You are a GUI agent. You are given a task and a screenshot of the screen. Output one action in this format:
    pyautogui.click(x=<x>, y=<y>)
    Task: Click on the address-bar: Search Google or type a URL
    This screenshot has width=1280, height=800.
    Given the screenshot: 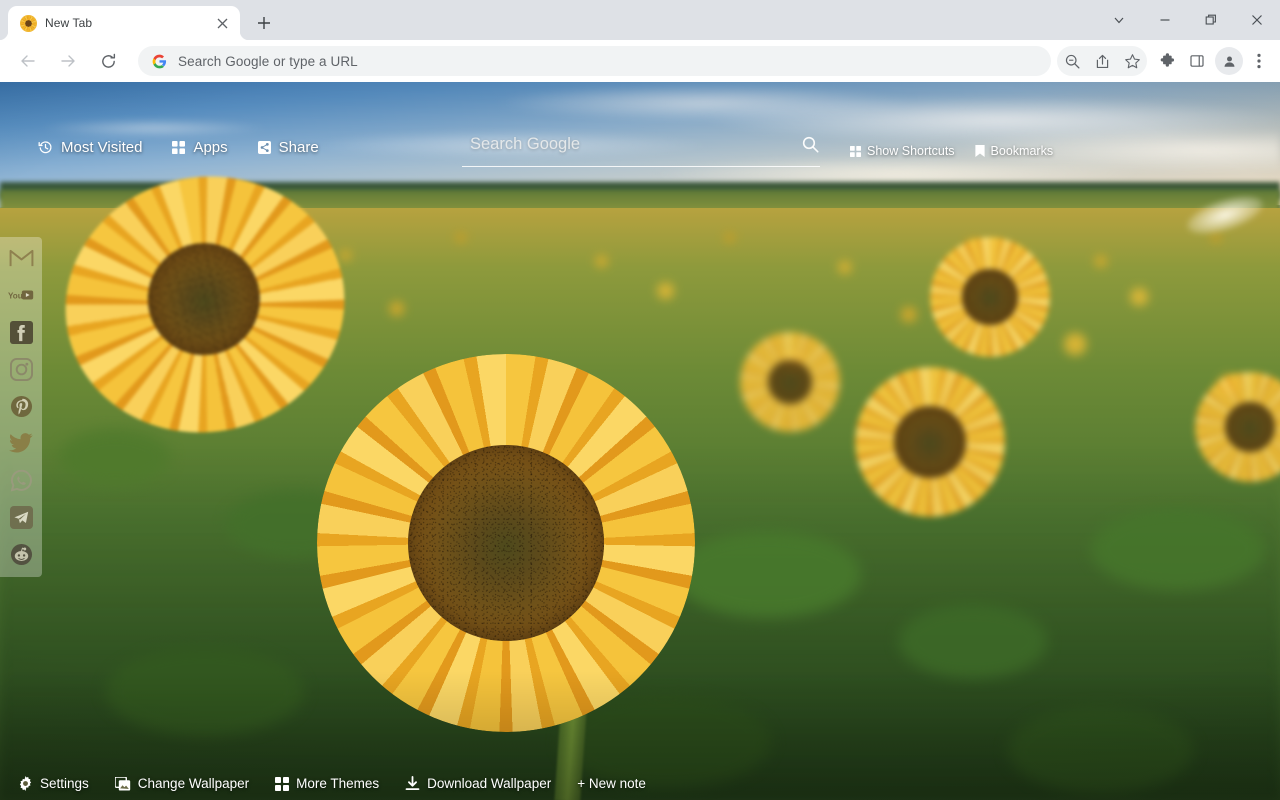 What is the action you would take?
    pyautogui.click(x=594, y=61)
    